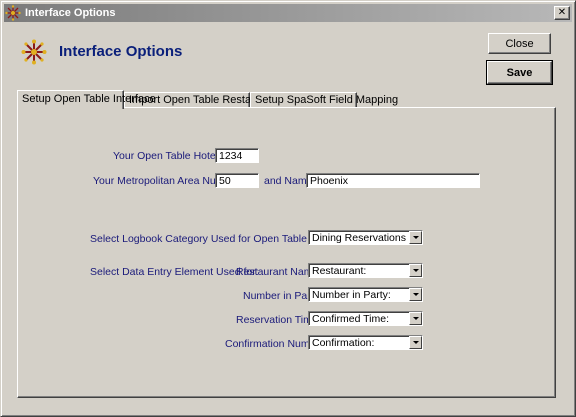  What do you see at coordinates (86, 99) in the screenshot?
I see `tab-setup-open-table-interface: Setup Open Table Interface` at bounding box center [86, 99].